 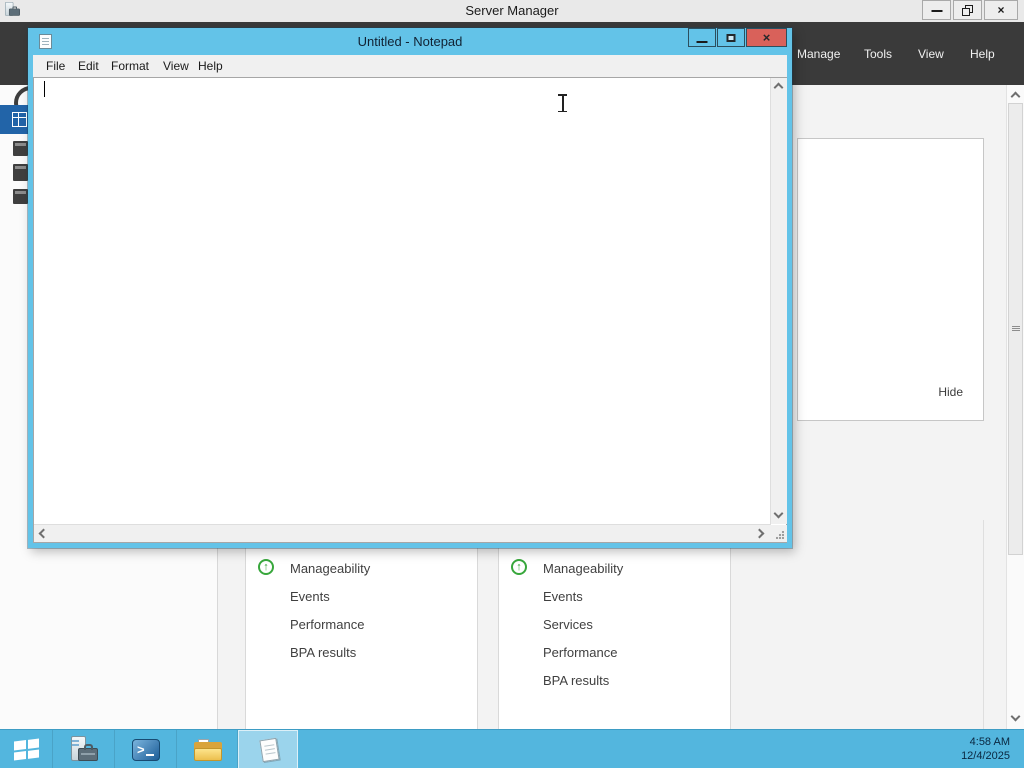 I want to click on windows-logo-icon, so click(x=26, y=749).